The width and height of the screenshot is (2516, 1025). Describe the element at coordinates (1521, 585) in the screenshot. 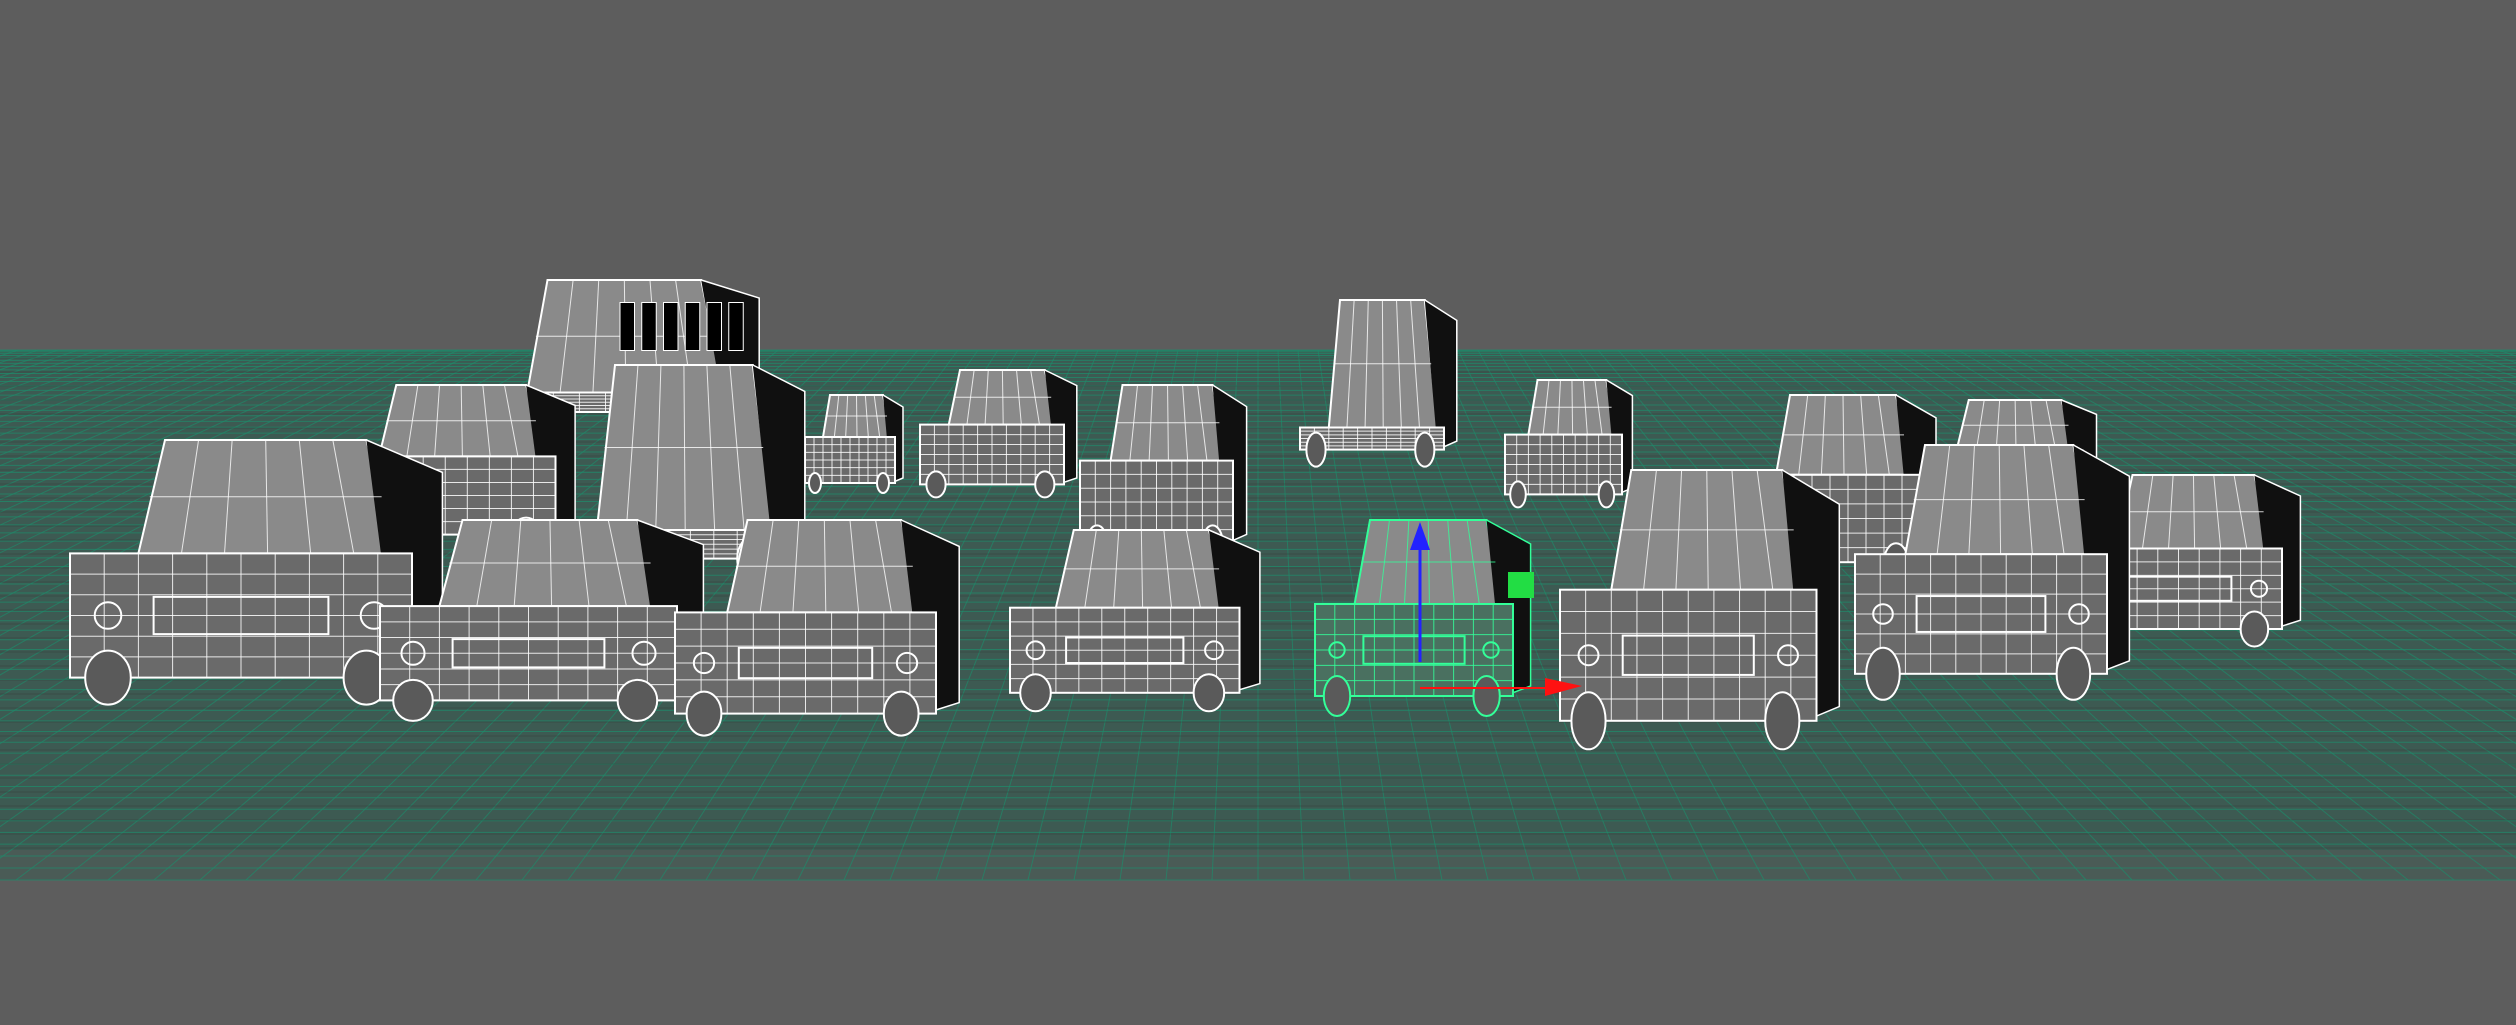

I see `z-axis-handle` at that location.